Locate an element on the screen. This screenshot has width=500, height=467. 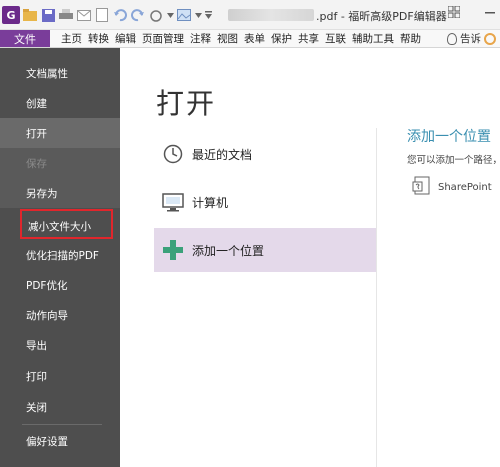
sidebar-item-label: 打印 is located at coordinates (36, 376).